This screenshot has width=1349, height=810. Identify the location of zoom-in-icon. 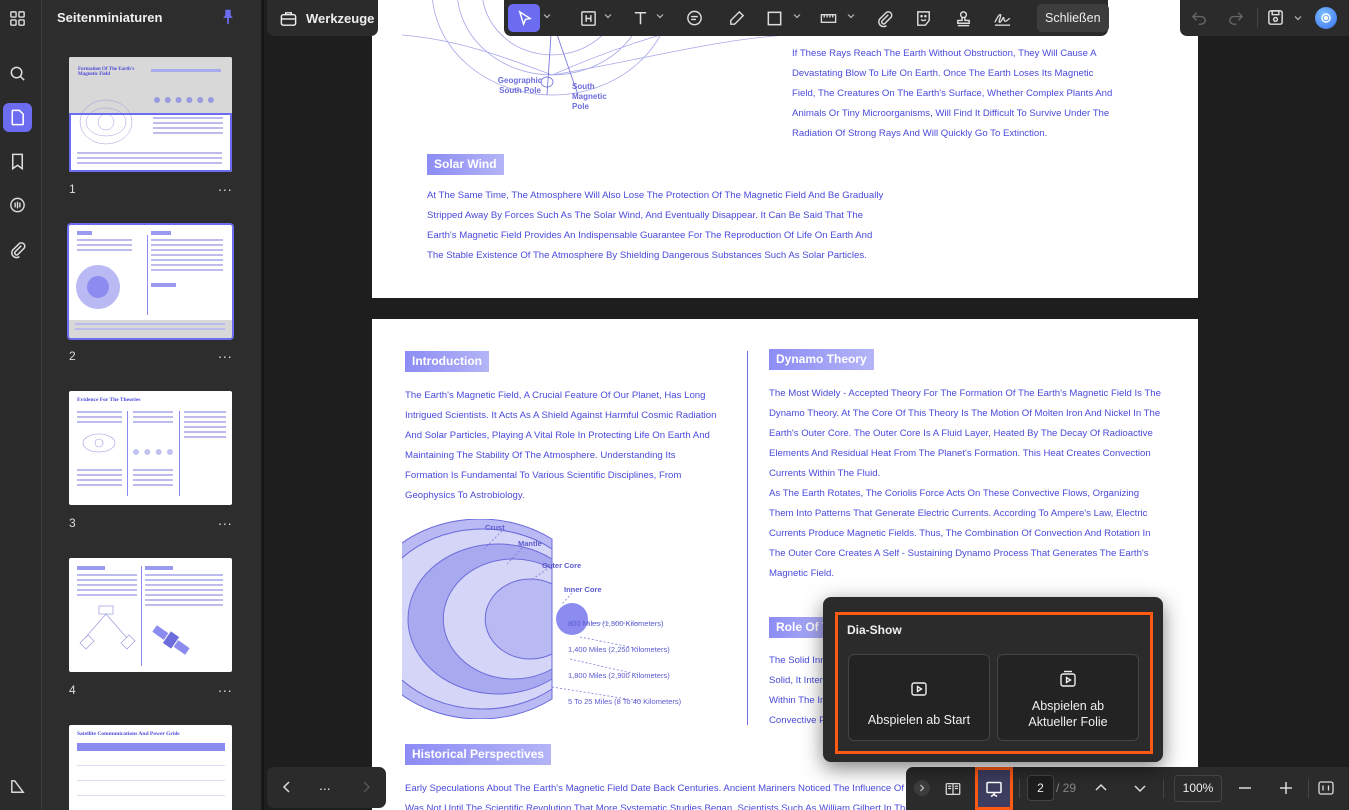
(1286, 788).